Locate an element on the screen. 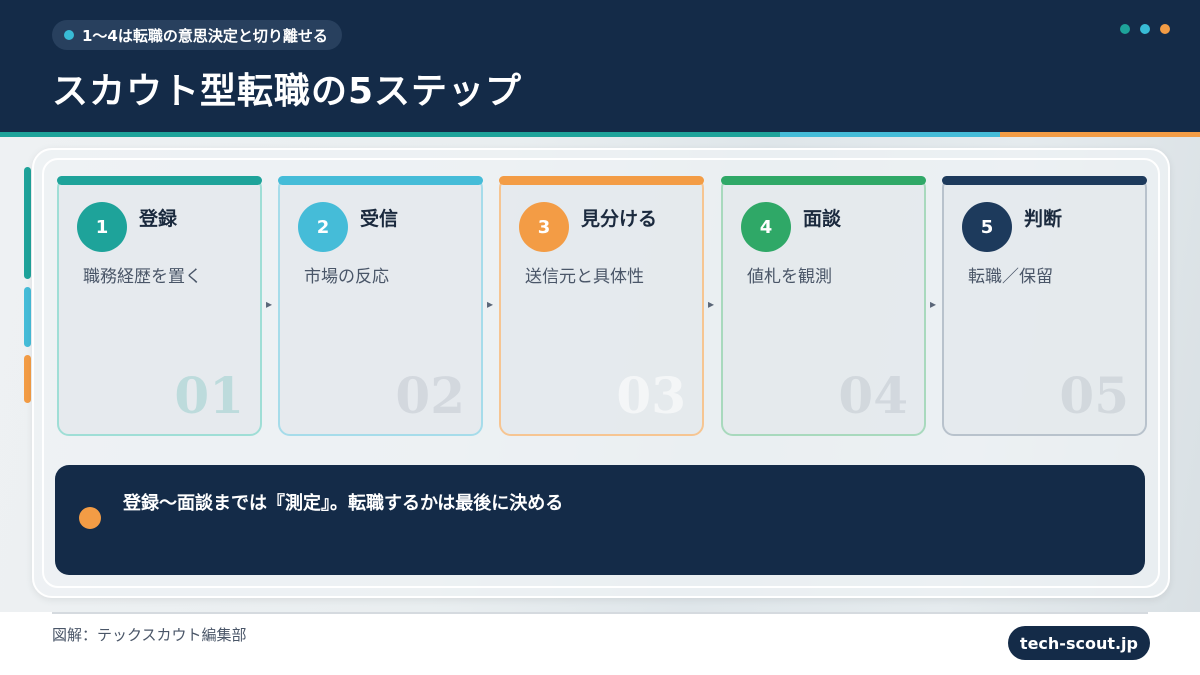 This screenshot has width=1200, height=675. step-card-4: 4 面談 値札を観測 04 is located at coordinates (823, 306).